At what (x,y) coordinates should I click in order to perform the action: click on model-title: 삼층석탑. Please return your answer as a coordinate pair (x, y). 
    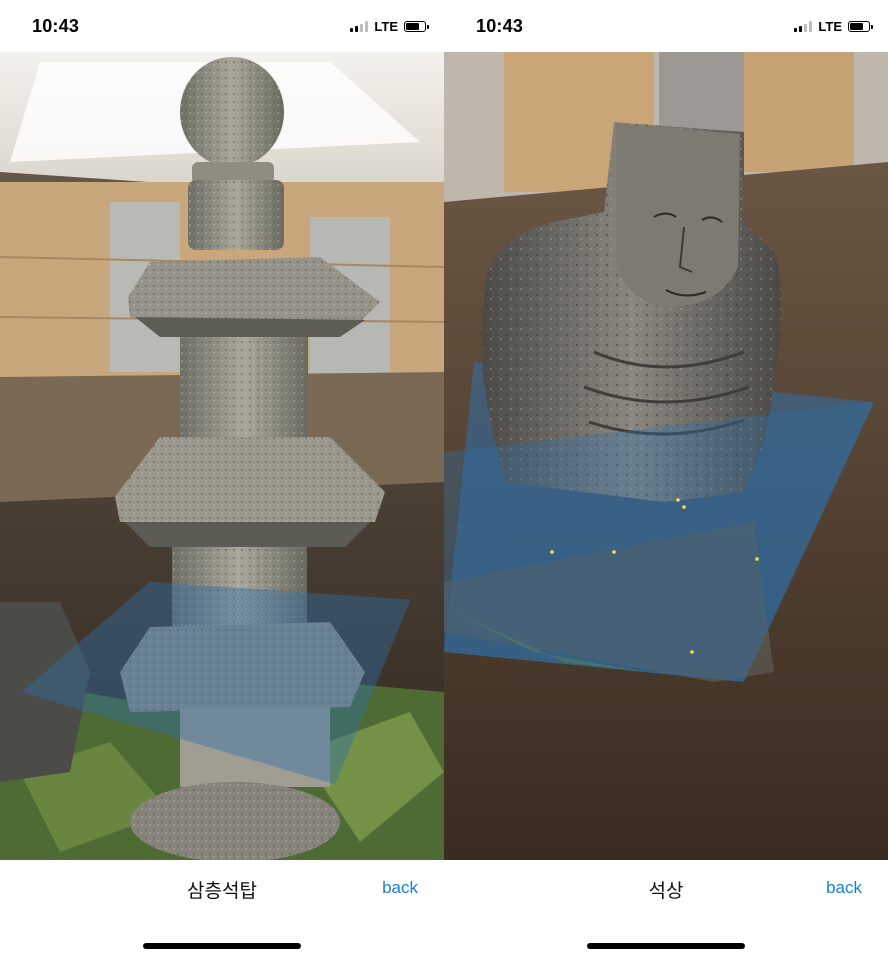
    Looking at the image, I should click on (222, 891).